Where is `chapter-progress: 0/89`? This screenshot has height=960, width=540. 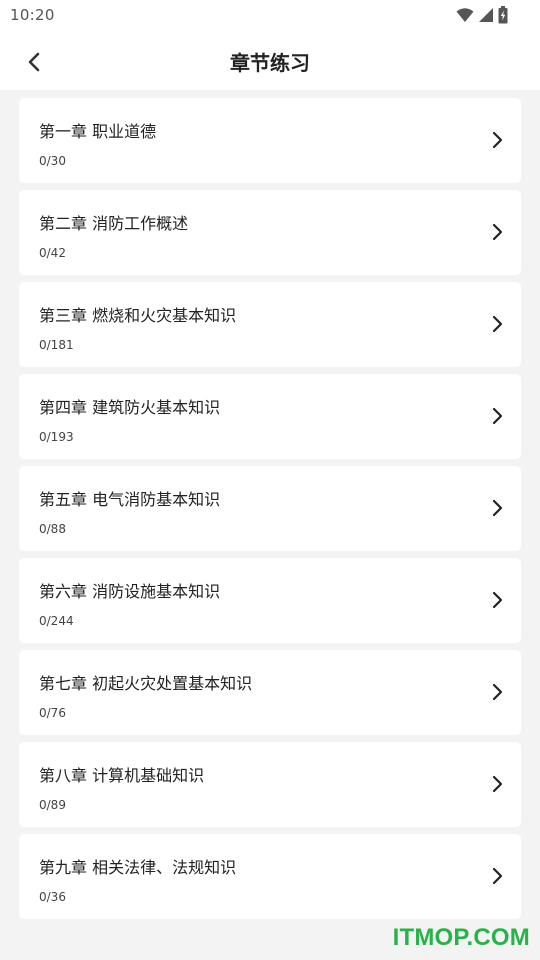 chapter-progress: 0/89 is located at coordinates (52, 805).